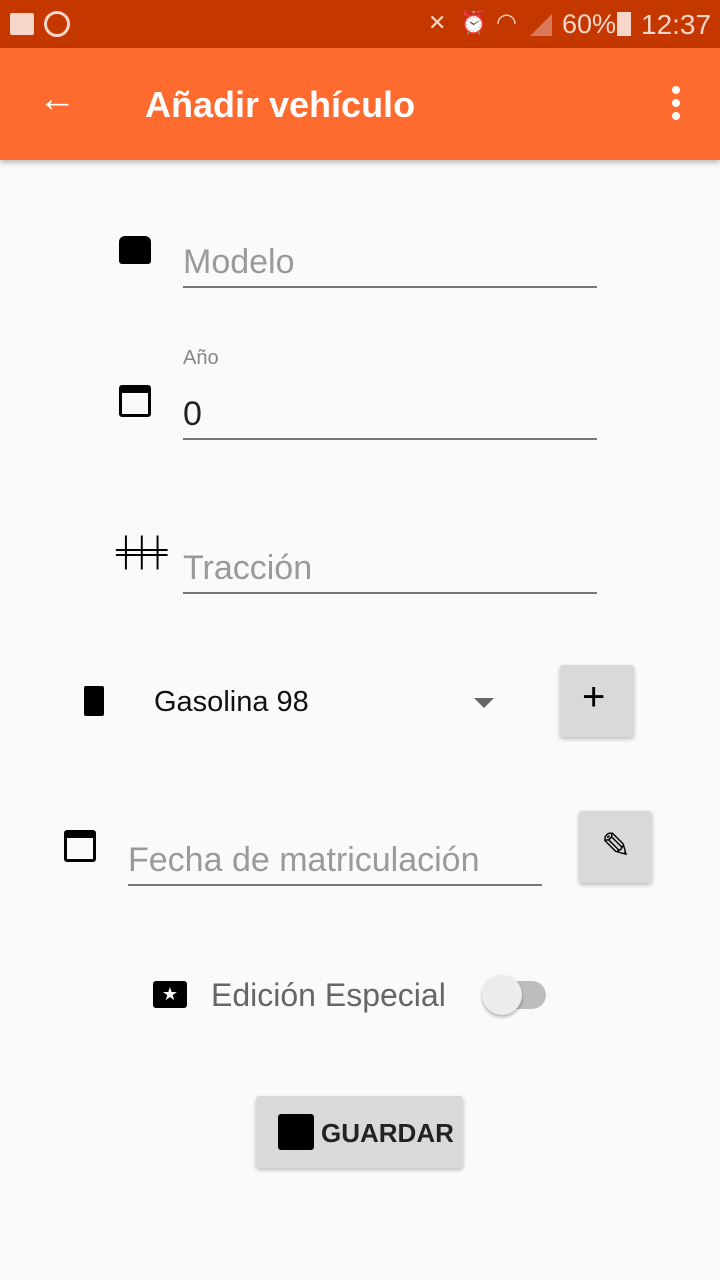  Describe the element at coordinates (484, 703) in the screenshot. I see `dropdown-arrow-icon` at that location.